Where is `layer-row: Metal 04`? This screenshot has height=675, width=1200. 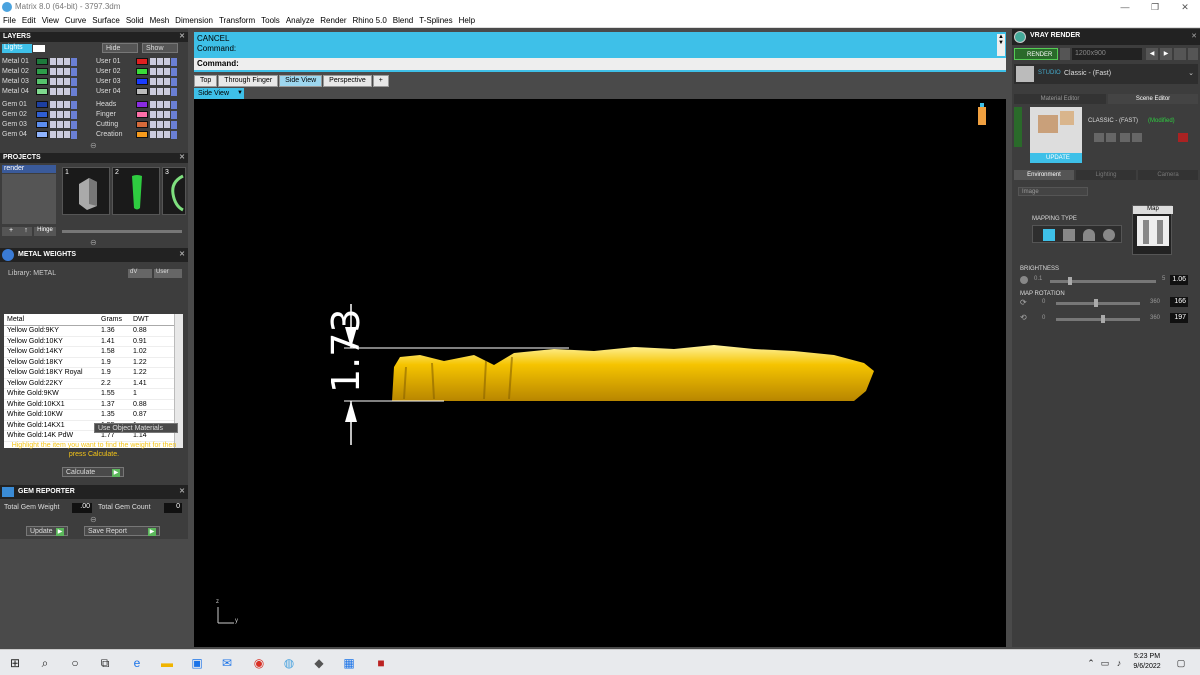
layer-row: Metal 04 is located at coordinates (39, 91).